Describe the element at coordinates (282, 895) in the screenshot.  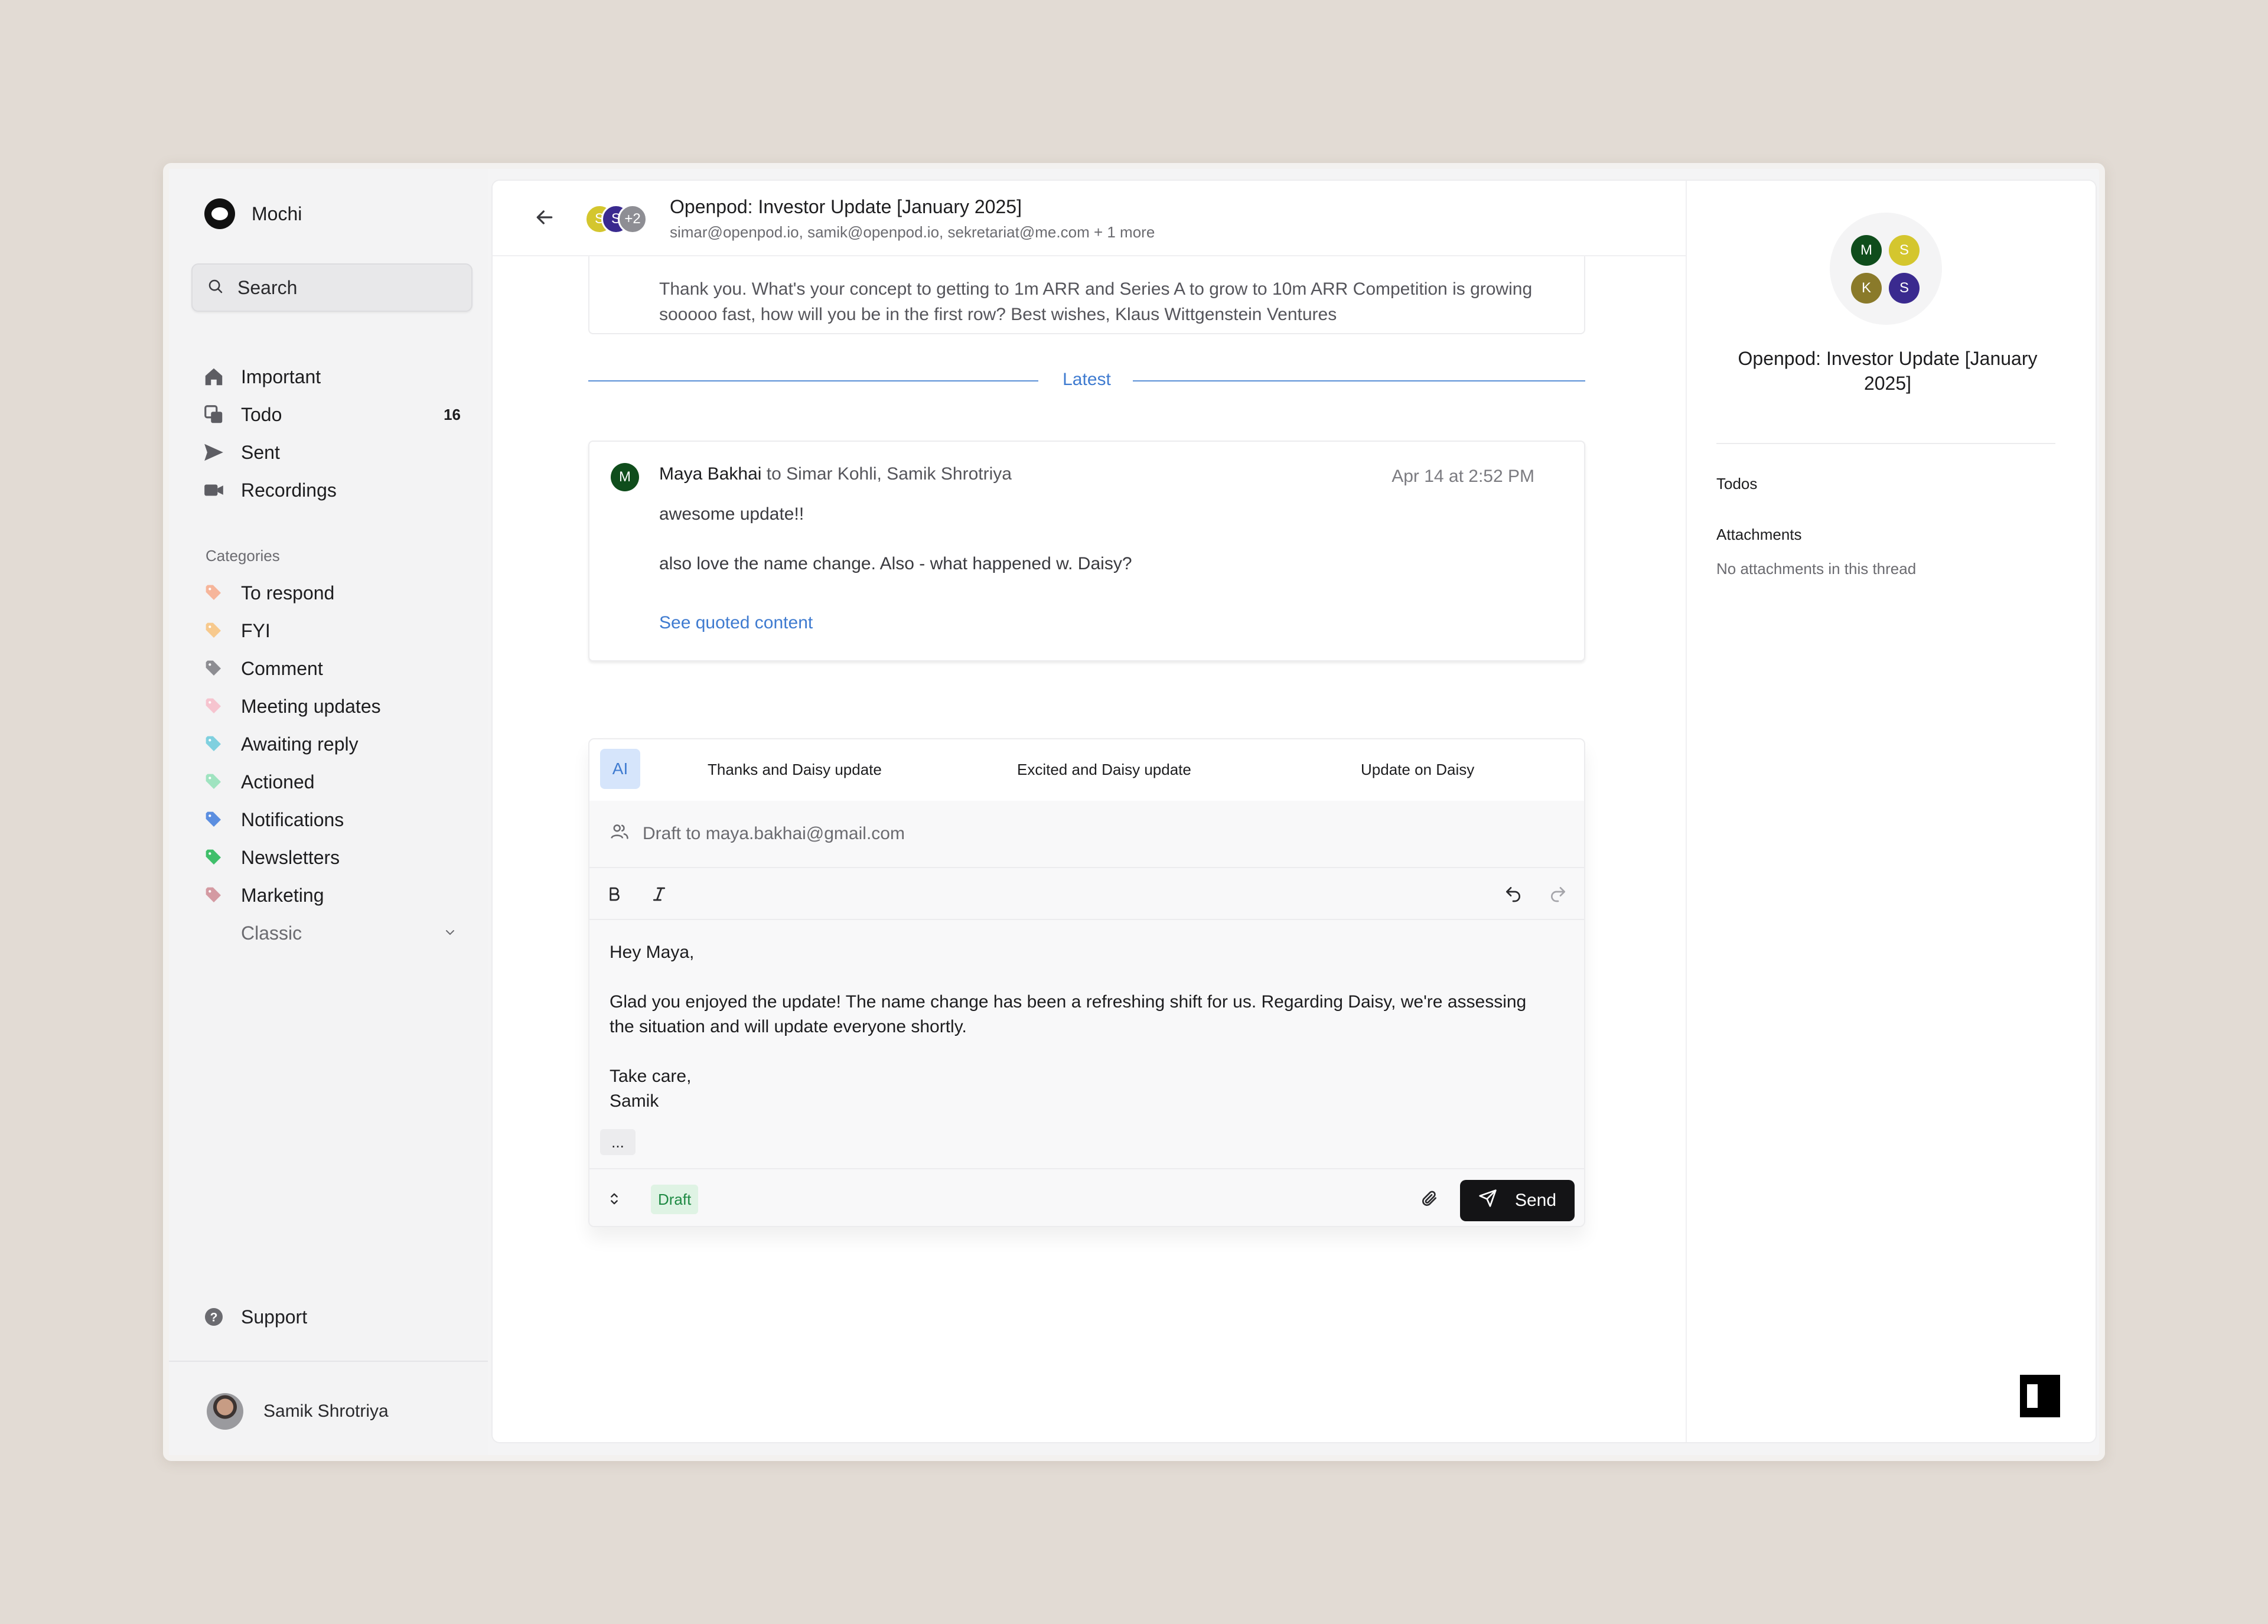
I see `category-label: Marketing` at that location.